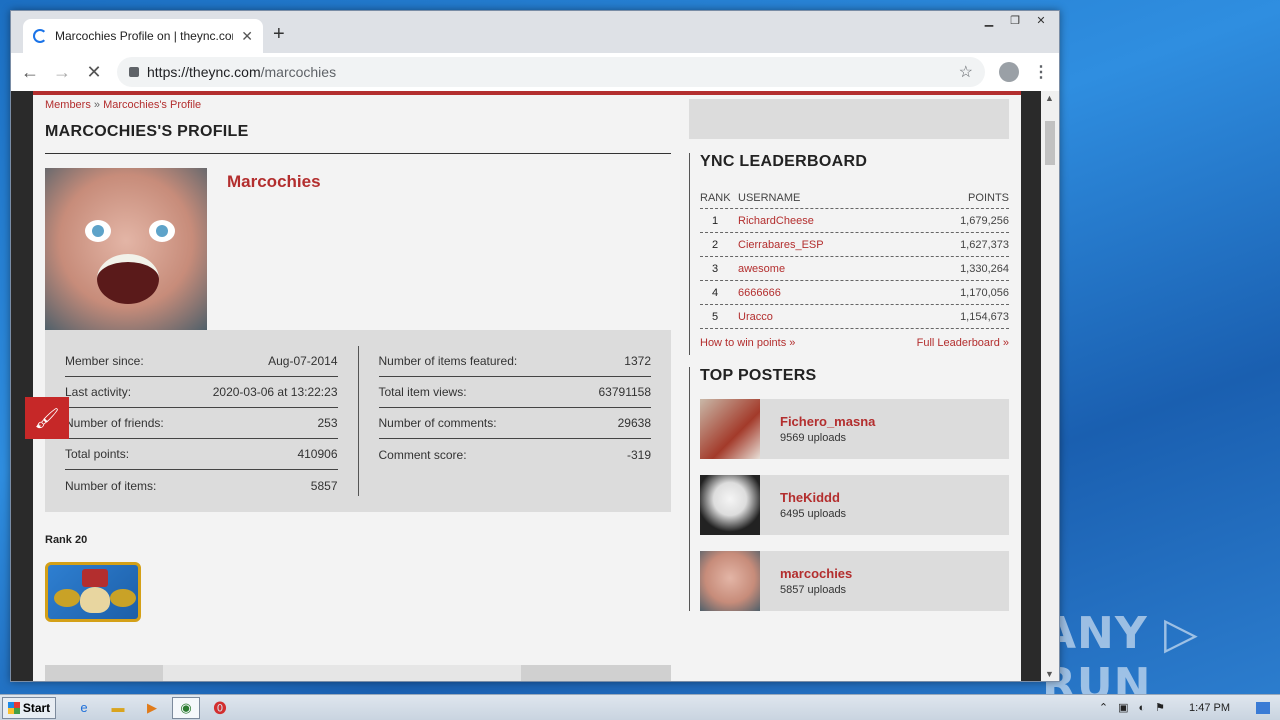  I want to click on bookmark-star-icon: ☆, so click(966, 72).